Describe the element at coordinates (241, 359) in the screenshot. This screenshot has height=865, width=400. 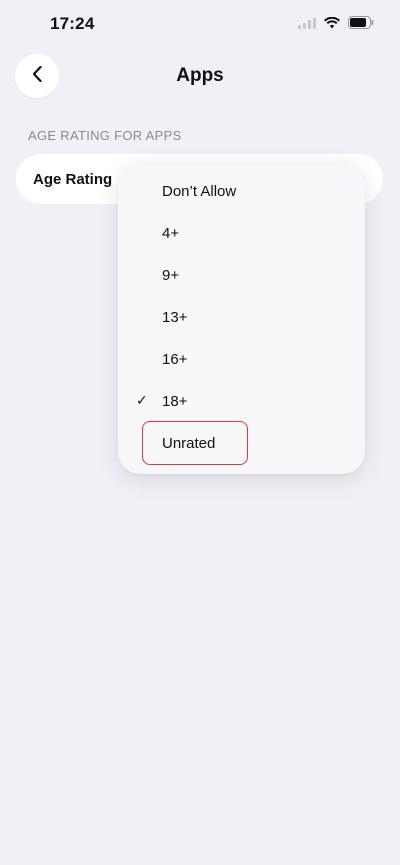
I see `menu-item-16plus: 16+` at that location.